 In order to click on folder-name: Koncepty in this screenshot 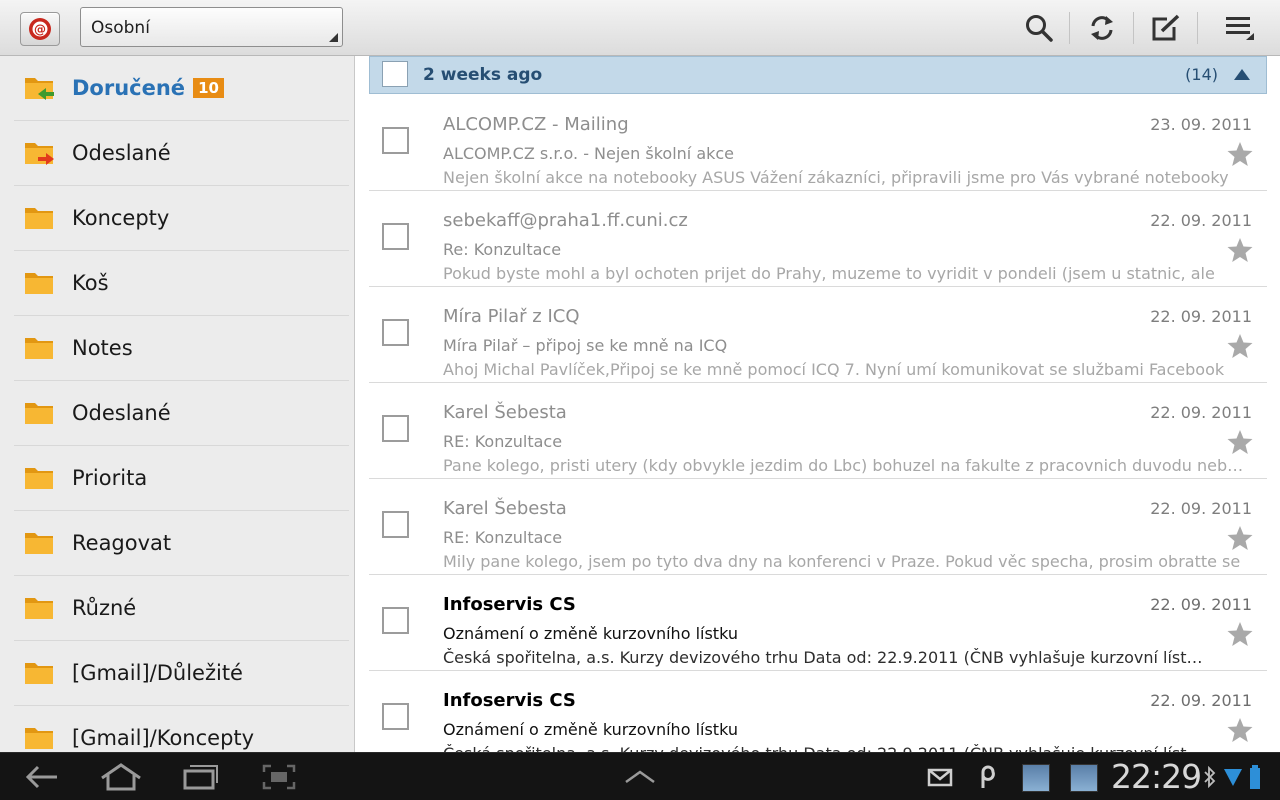, I will do `click(121, 218)`.